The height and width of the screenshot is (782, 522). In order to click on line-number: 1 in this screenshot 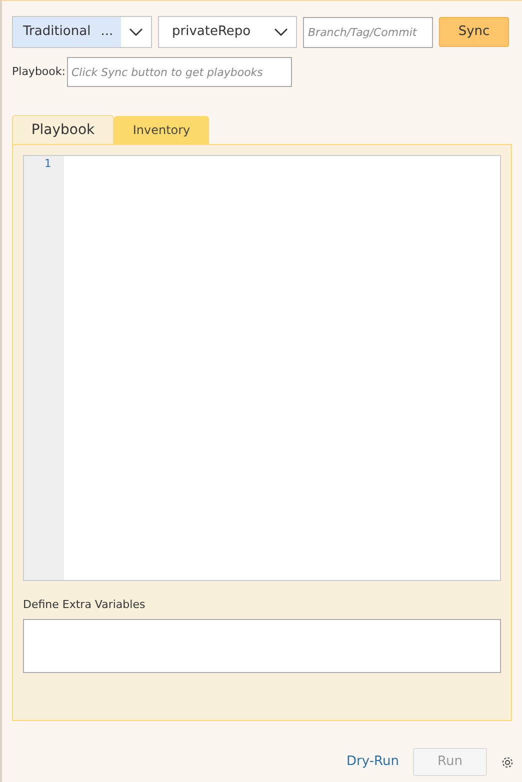, I will do `click(47, 164)`.